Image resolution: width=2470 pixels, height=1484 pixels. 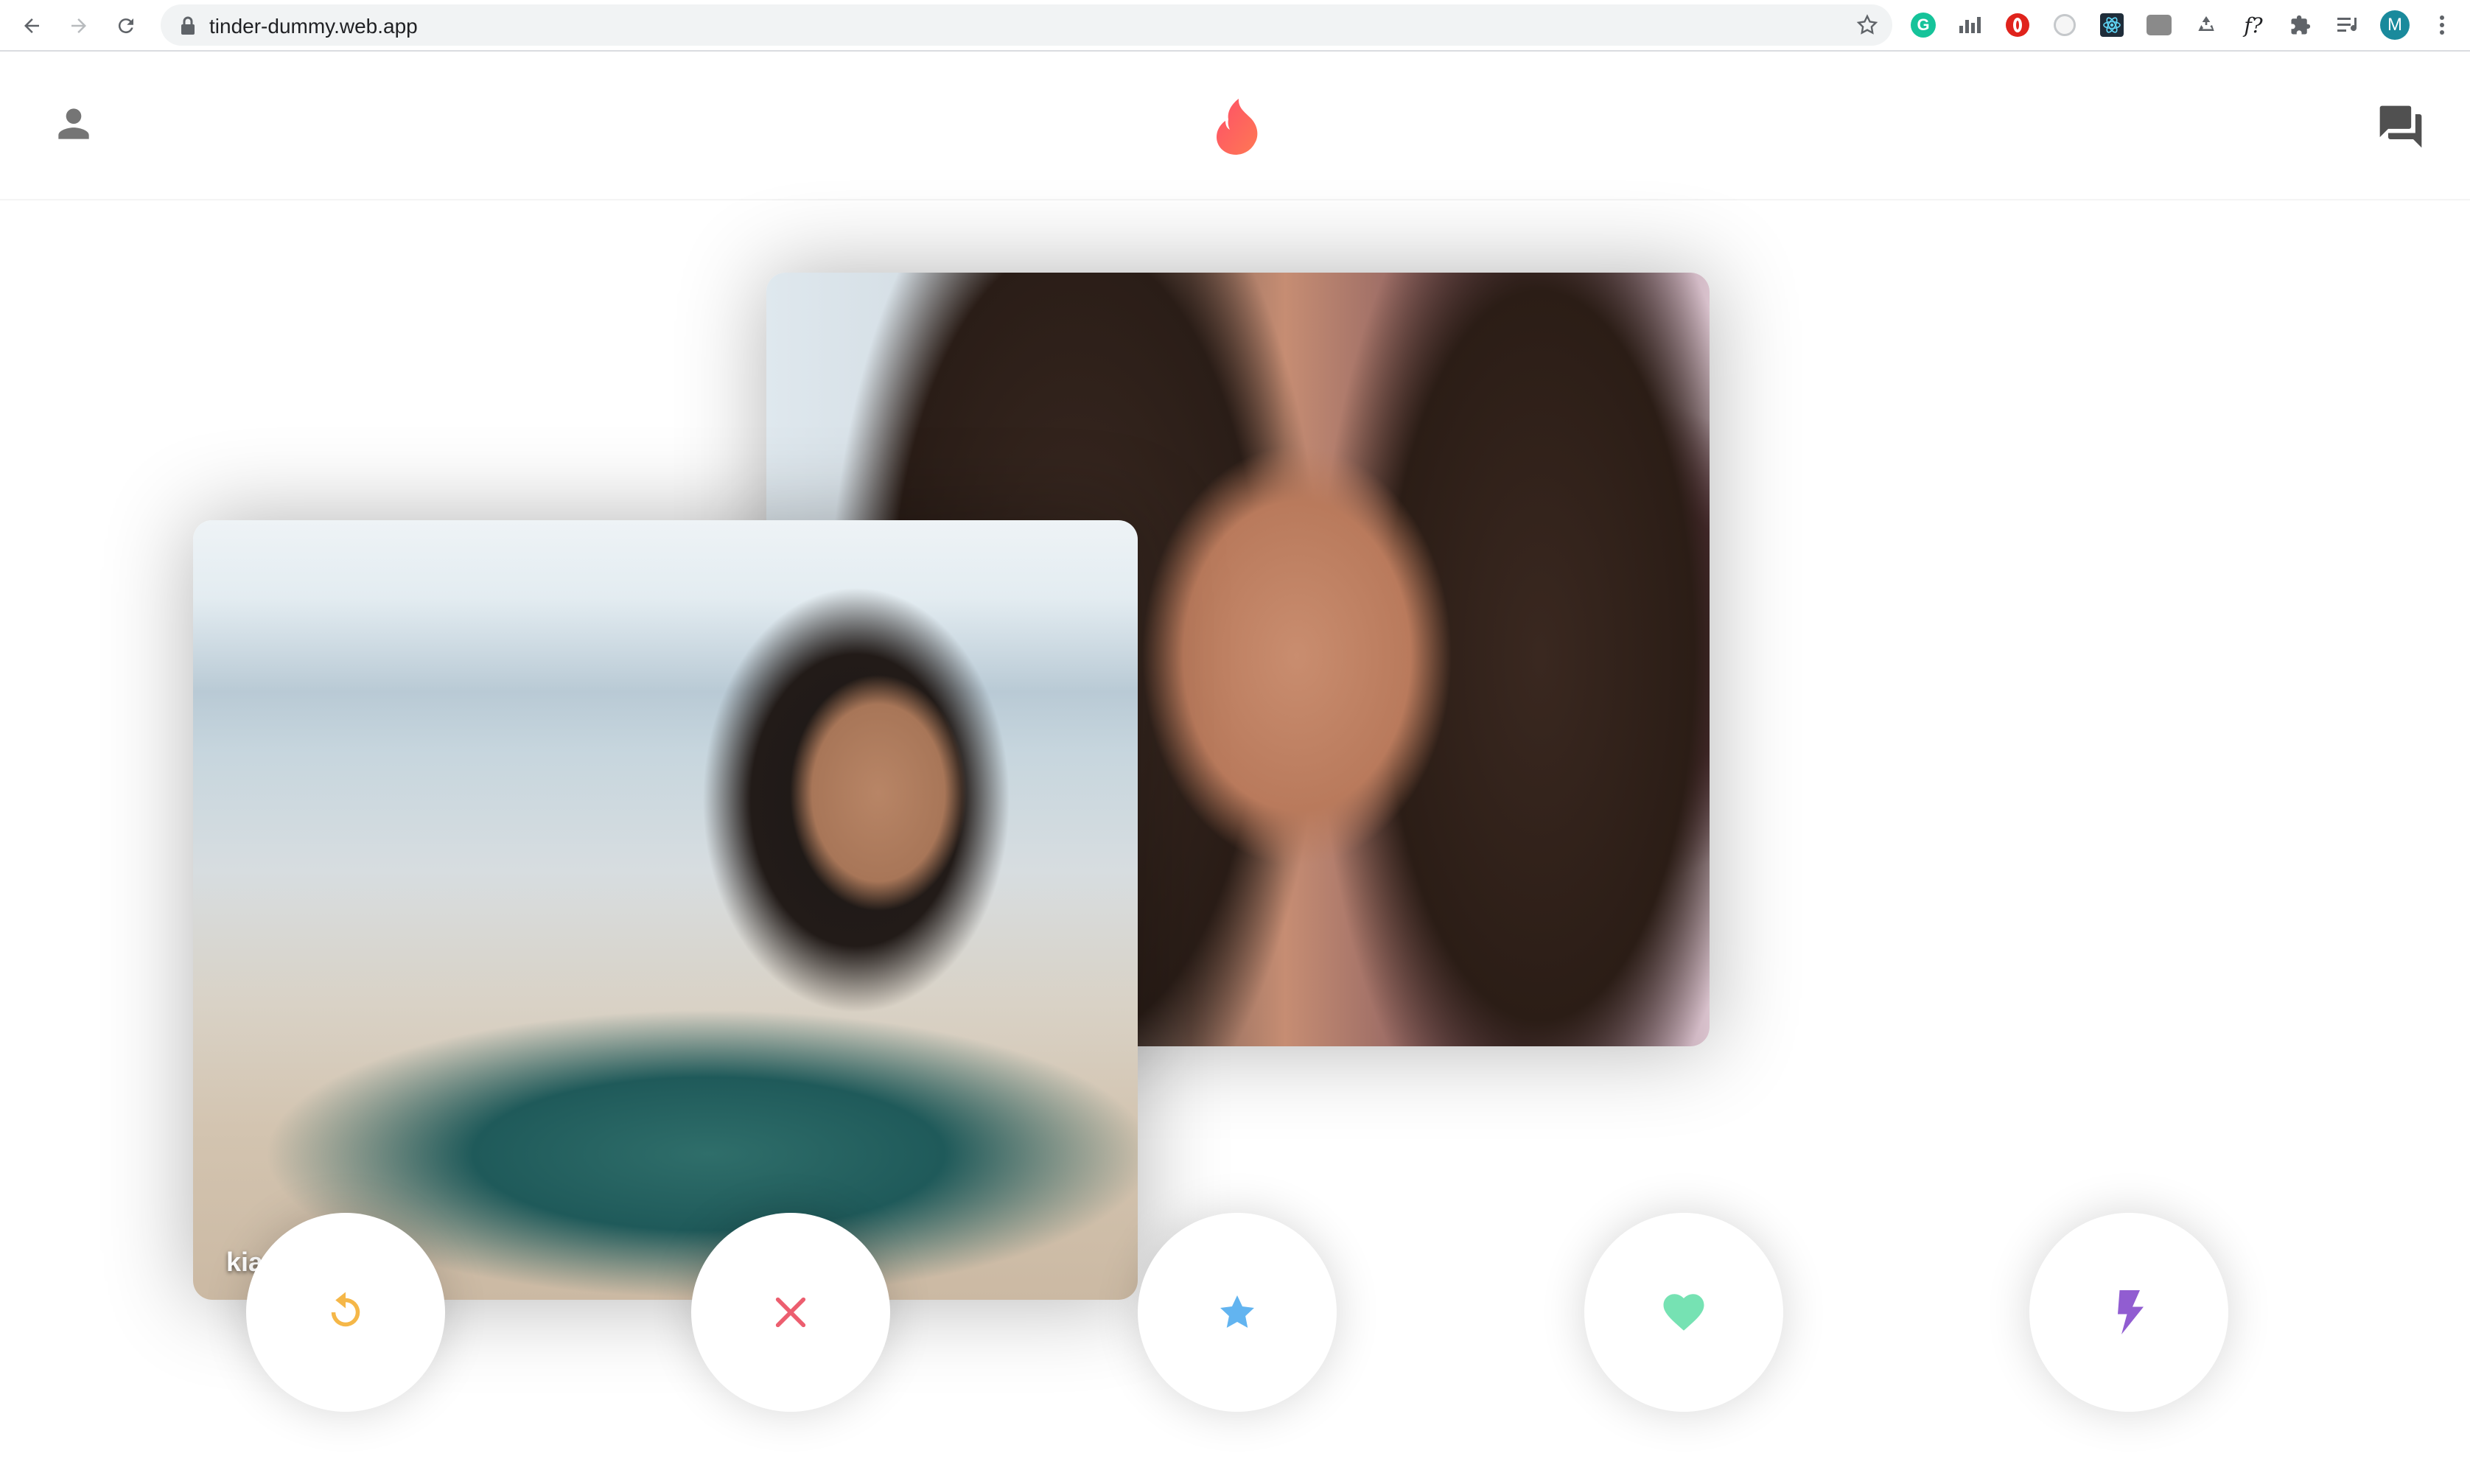 What do you see at coordinates (1923, 25) in the screenshot?
I see `grammarly-icon: G` at bounding box center [1923, 25].